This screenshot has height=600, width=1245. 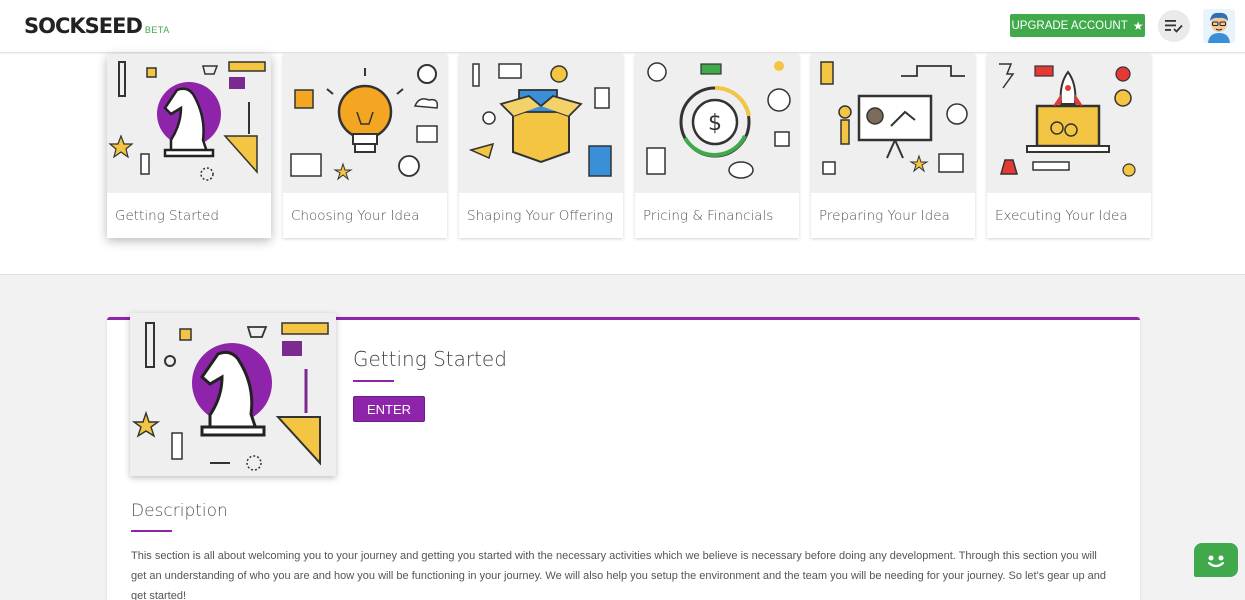 What do you see at coordinates (540, 120) in the screenshot?
I see `open-box-icon` at bounding box center [540, 120].